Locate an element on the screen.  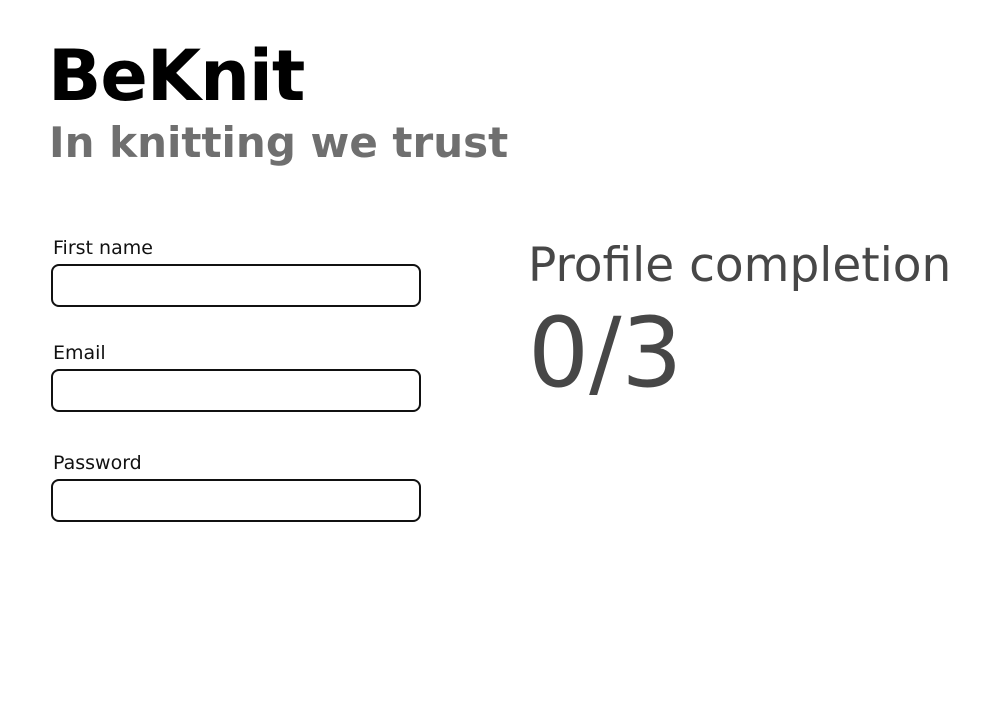
profile-completion-label: Profile completion is located at coordinates (740, 265).